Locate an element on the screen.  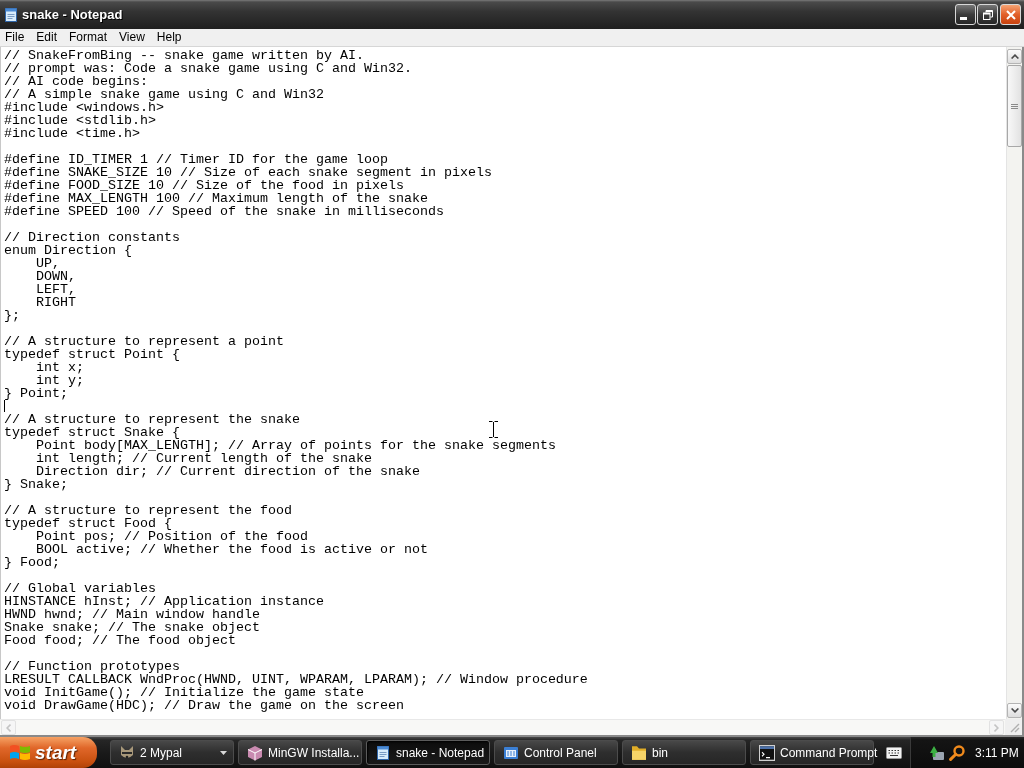
code-line: #include <stdlib.h> is located at coordinates (80, 120).